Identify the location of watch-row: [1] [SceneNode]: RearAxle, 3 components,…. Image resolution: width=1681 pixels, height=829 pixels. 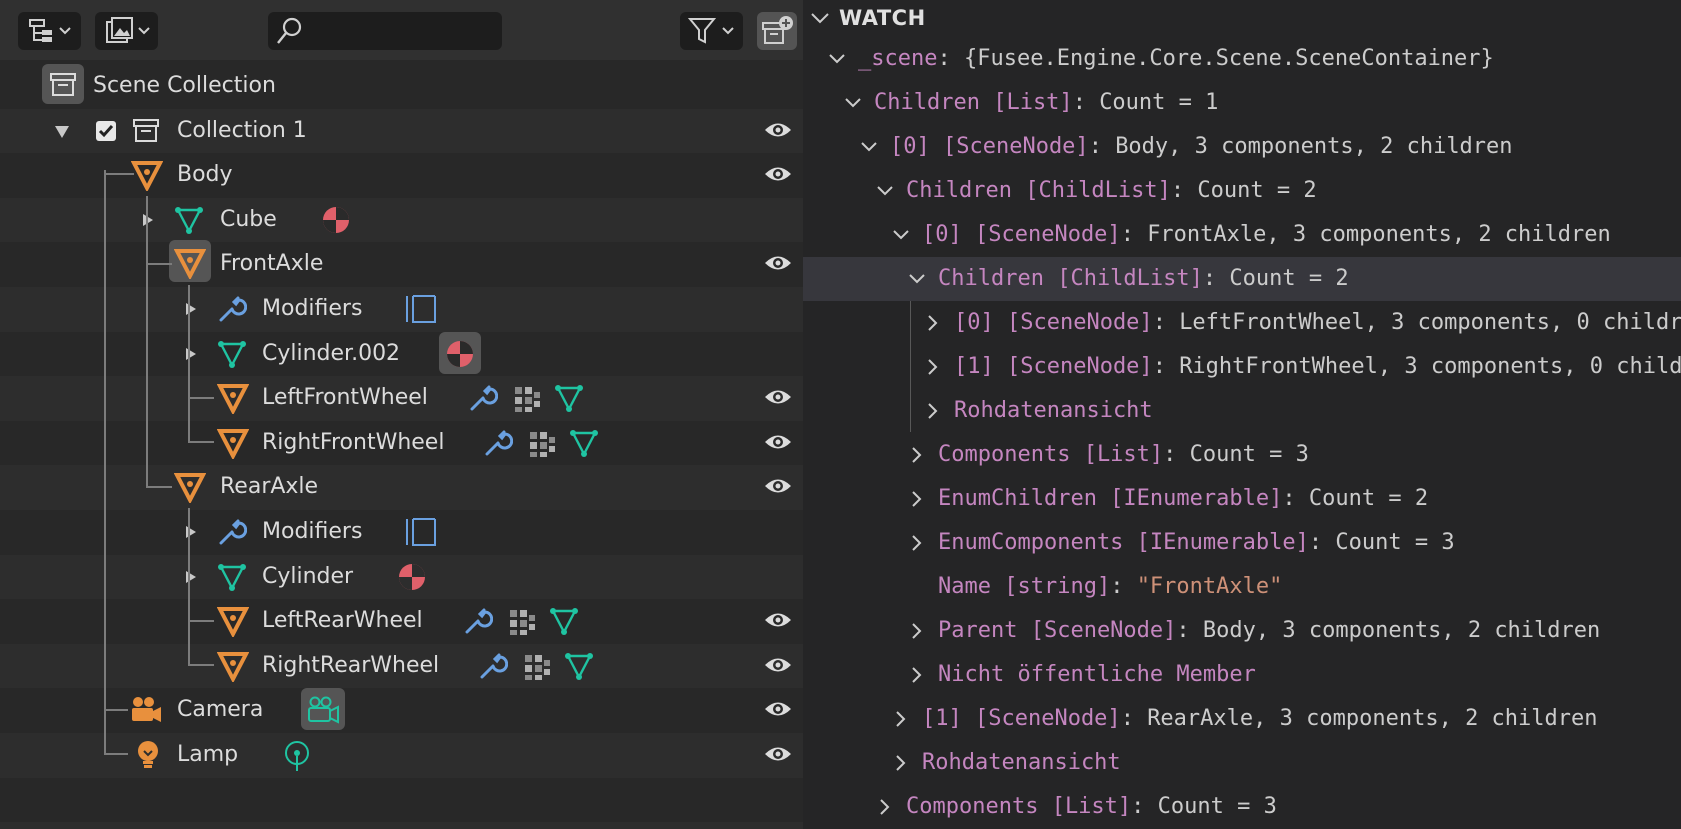
(1242, 719).